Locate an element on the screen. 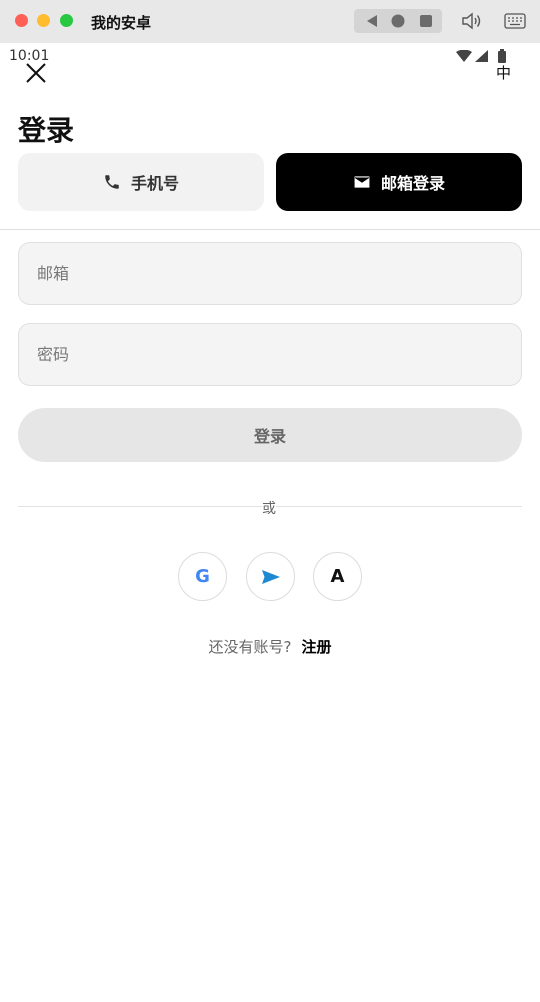 The height and width of the screenshot is (1002, 540). apple-login-button: A is located at coordinates (337, 576).